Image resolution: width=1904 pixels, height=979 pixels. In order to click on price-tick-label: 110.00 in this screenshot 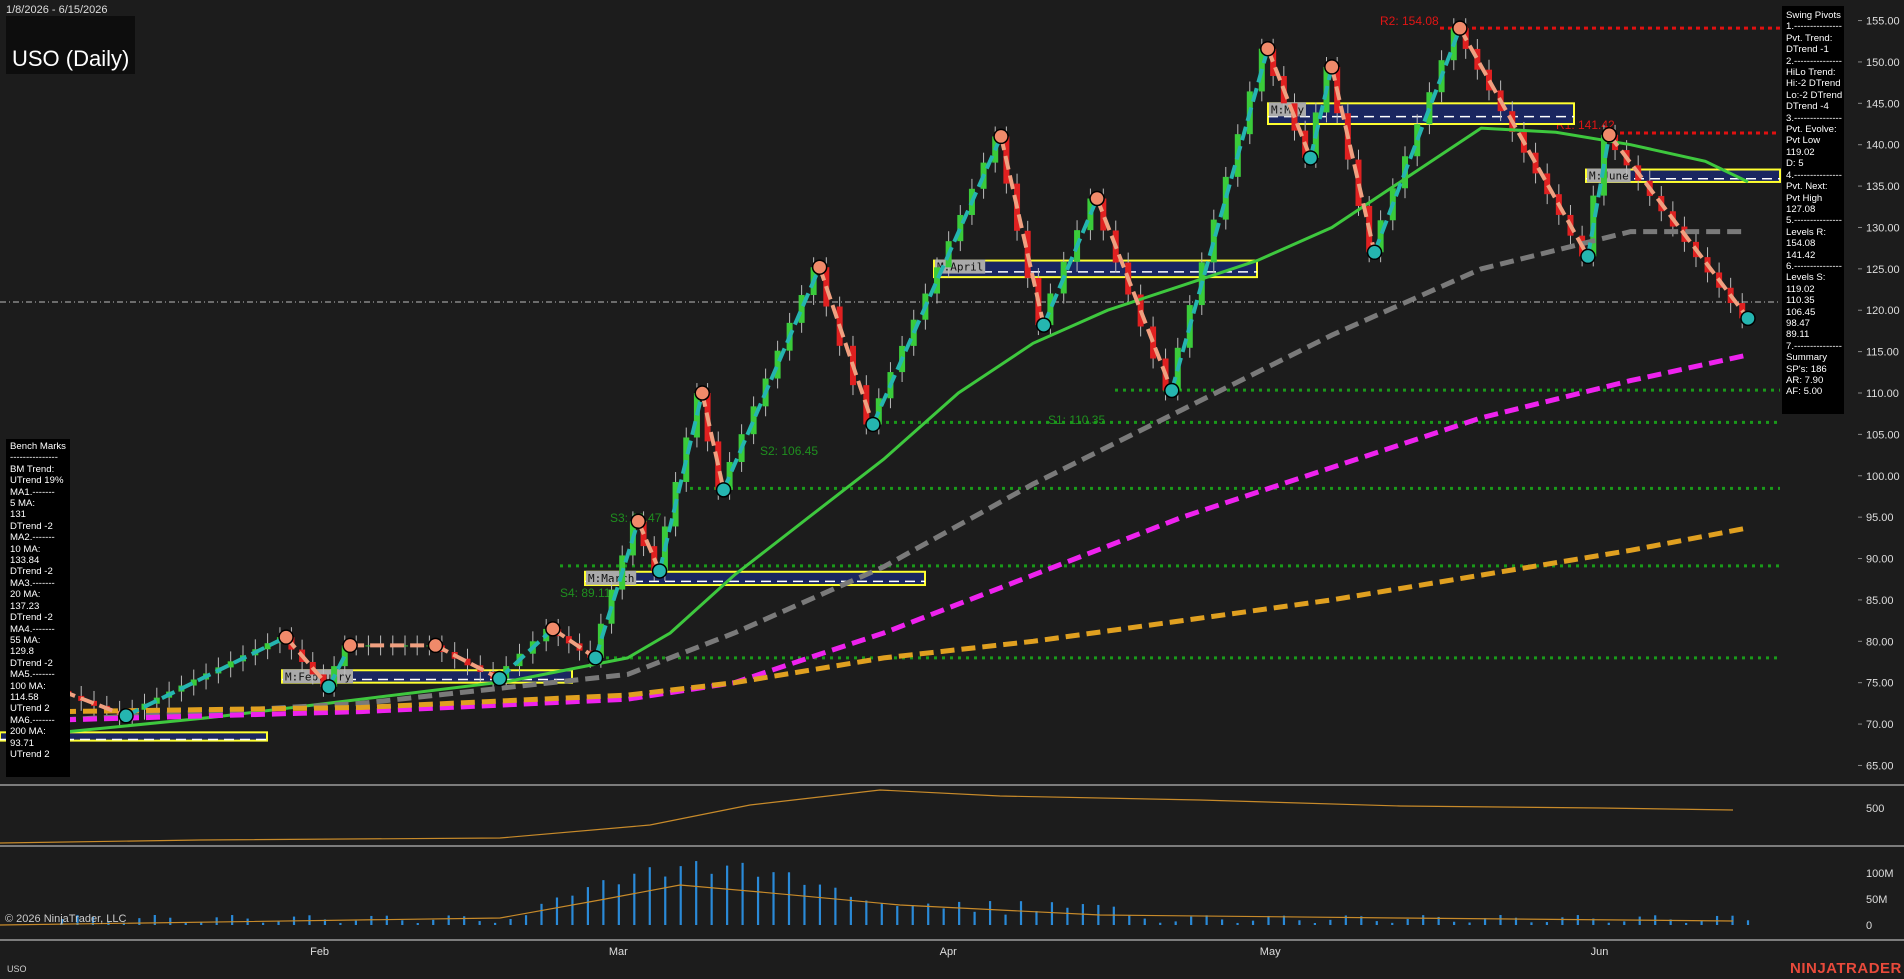, I will do `click(1882, 394)`.